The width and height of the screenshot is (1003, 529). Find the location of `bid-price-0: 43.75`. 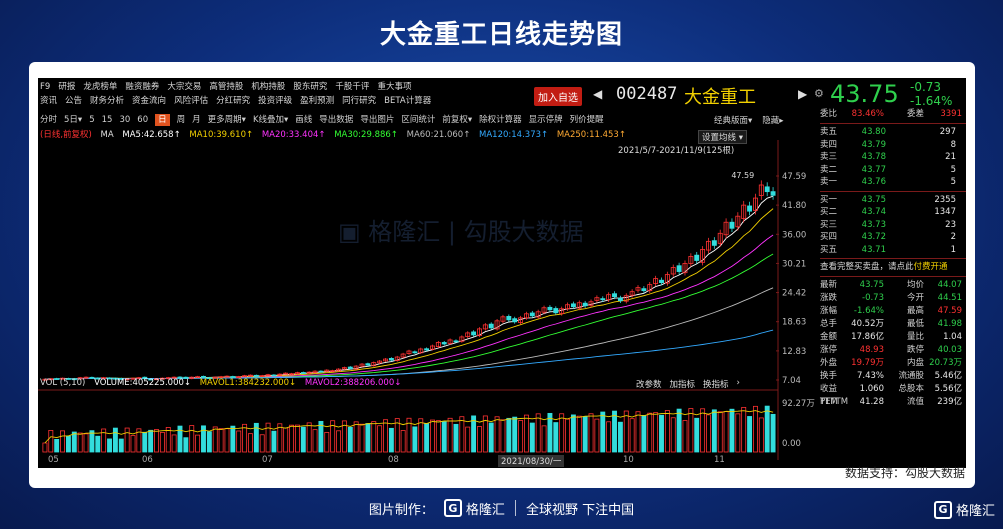

bid-price-0: 43.75 is located at coordinates (873, 199).